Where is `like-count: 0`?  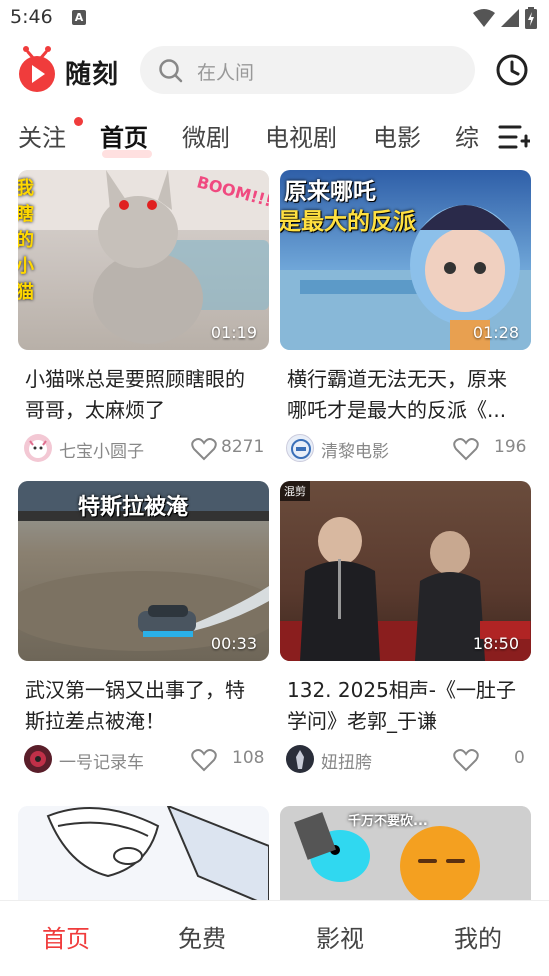
like-count: 0 is located at coordinates (519, 758).